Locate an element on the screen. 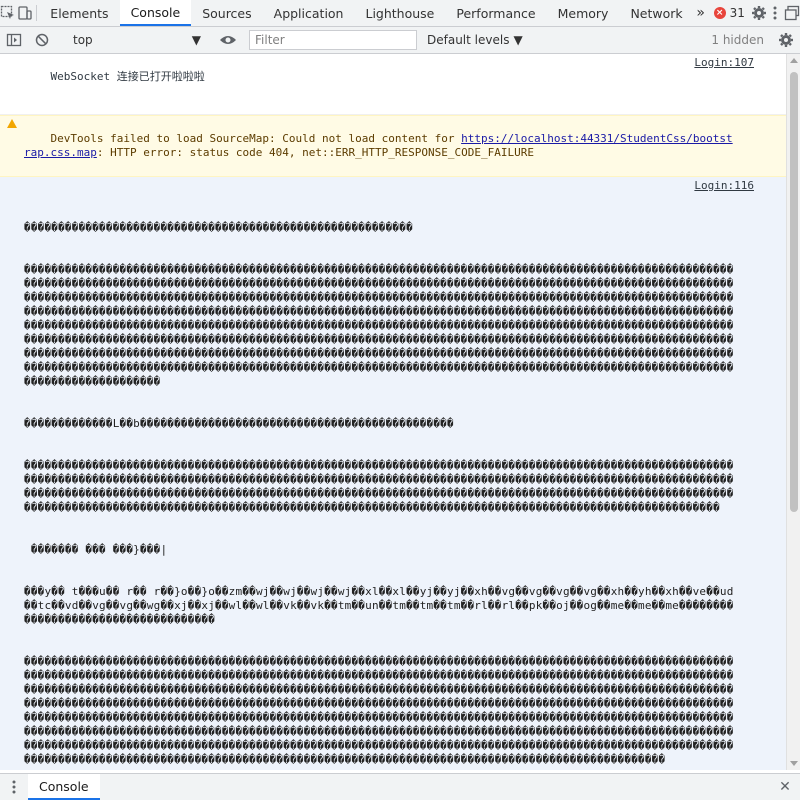 The image size is (800, 800). console-scrollbar is located at coordinates (793, 412).